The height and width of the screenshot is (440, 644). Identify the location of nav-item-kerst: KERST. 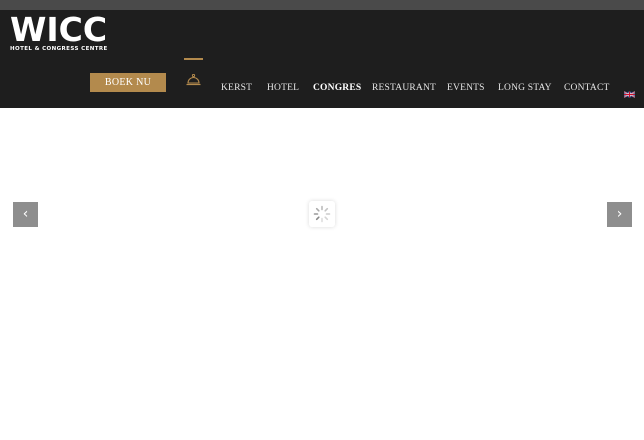
(236, 88).